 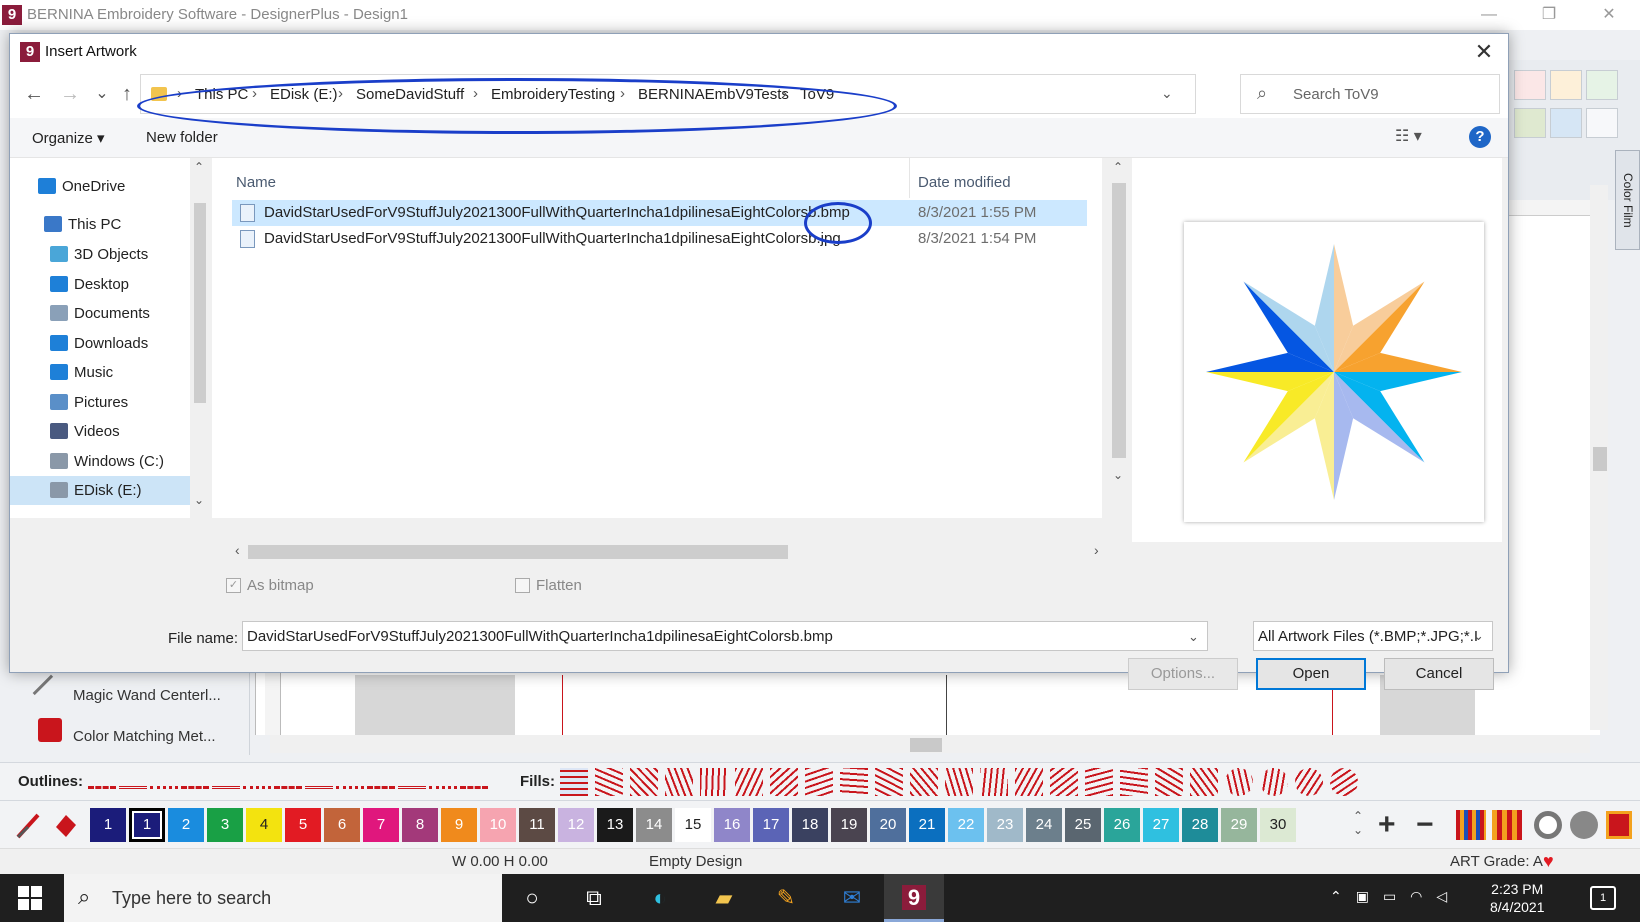 What do you see at coordinates (1200, 825) in the screenshot?
I see `color-swatch: 28` at bounding box center [1200, 825].